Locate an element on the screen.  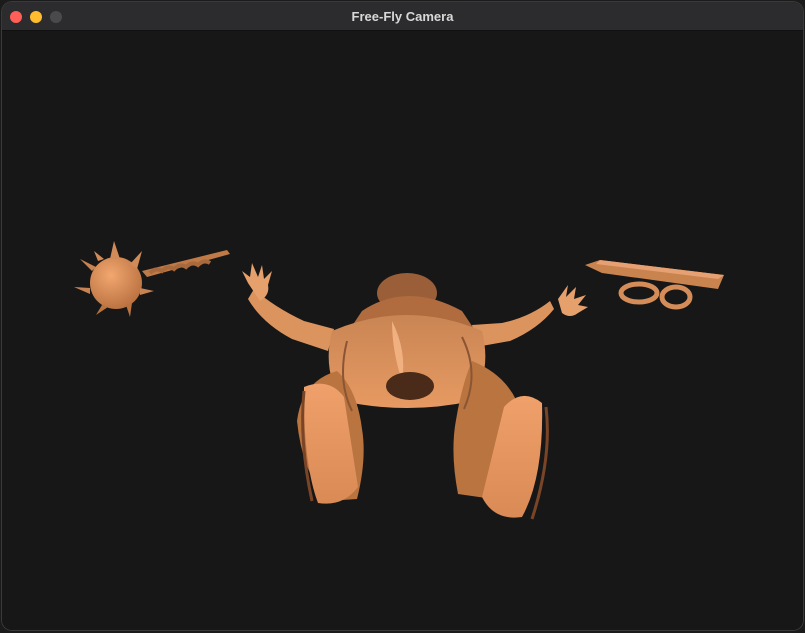
floating-platform is located at coordinates (654, 285).